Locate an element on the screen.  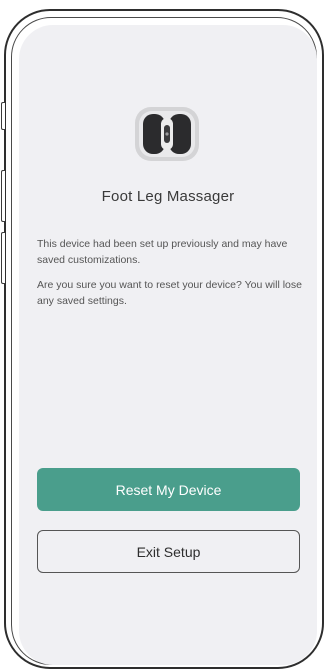
foot-massager-icon is located at coordinates (167, 134).